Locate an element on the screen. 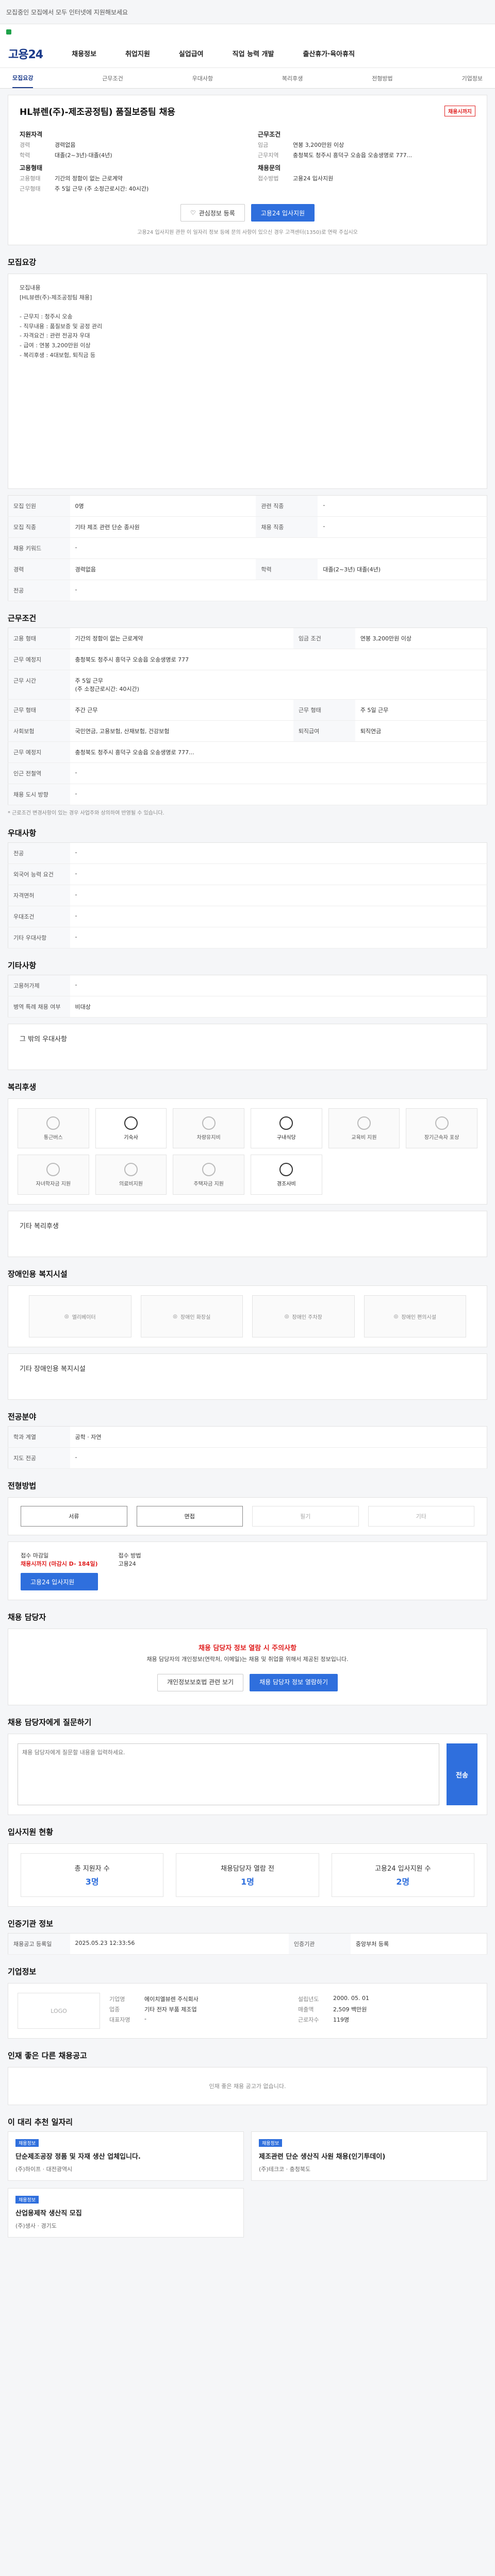 This screenshot has height=2576, width=495. section-title-contact: 채용 담당자 is located at coordinates (247, 1617).